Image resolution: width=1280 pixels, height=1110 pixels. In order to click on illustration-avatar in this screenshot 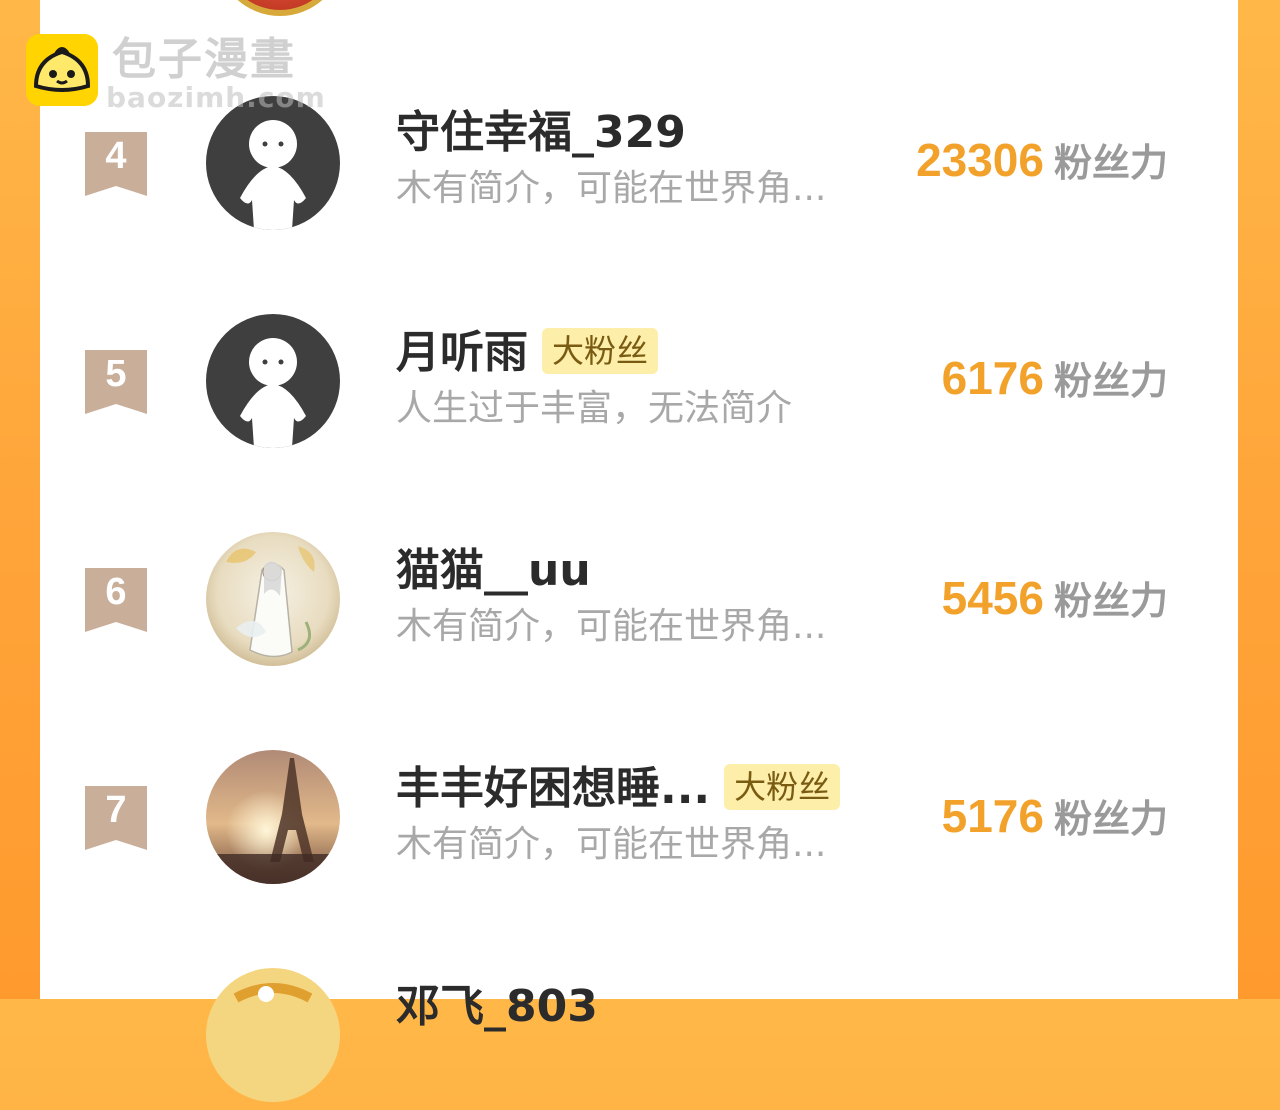, I will do `click(273, 599)`.